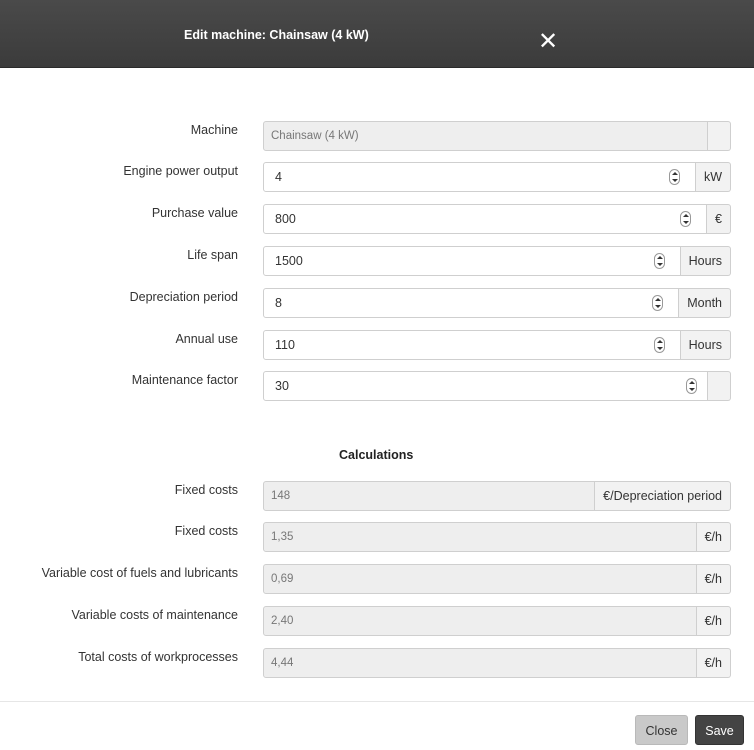 The width and height of the screenshot is (754, 750). What do you see at coordinates (206, 531) in the screenshot?
I see `fixed-costs-hour-label: Fixed costs` at bounding box center [206, 531].